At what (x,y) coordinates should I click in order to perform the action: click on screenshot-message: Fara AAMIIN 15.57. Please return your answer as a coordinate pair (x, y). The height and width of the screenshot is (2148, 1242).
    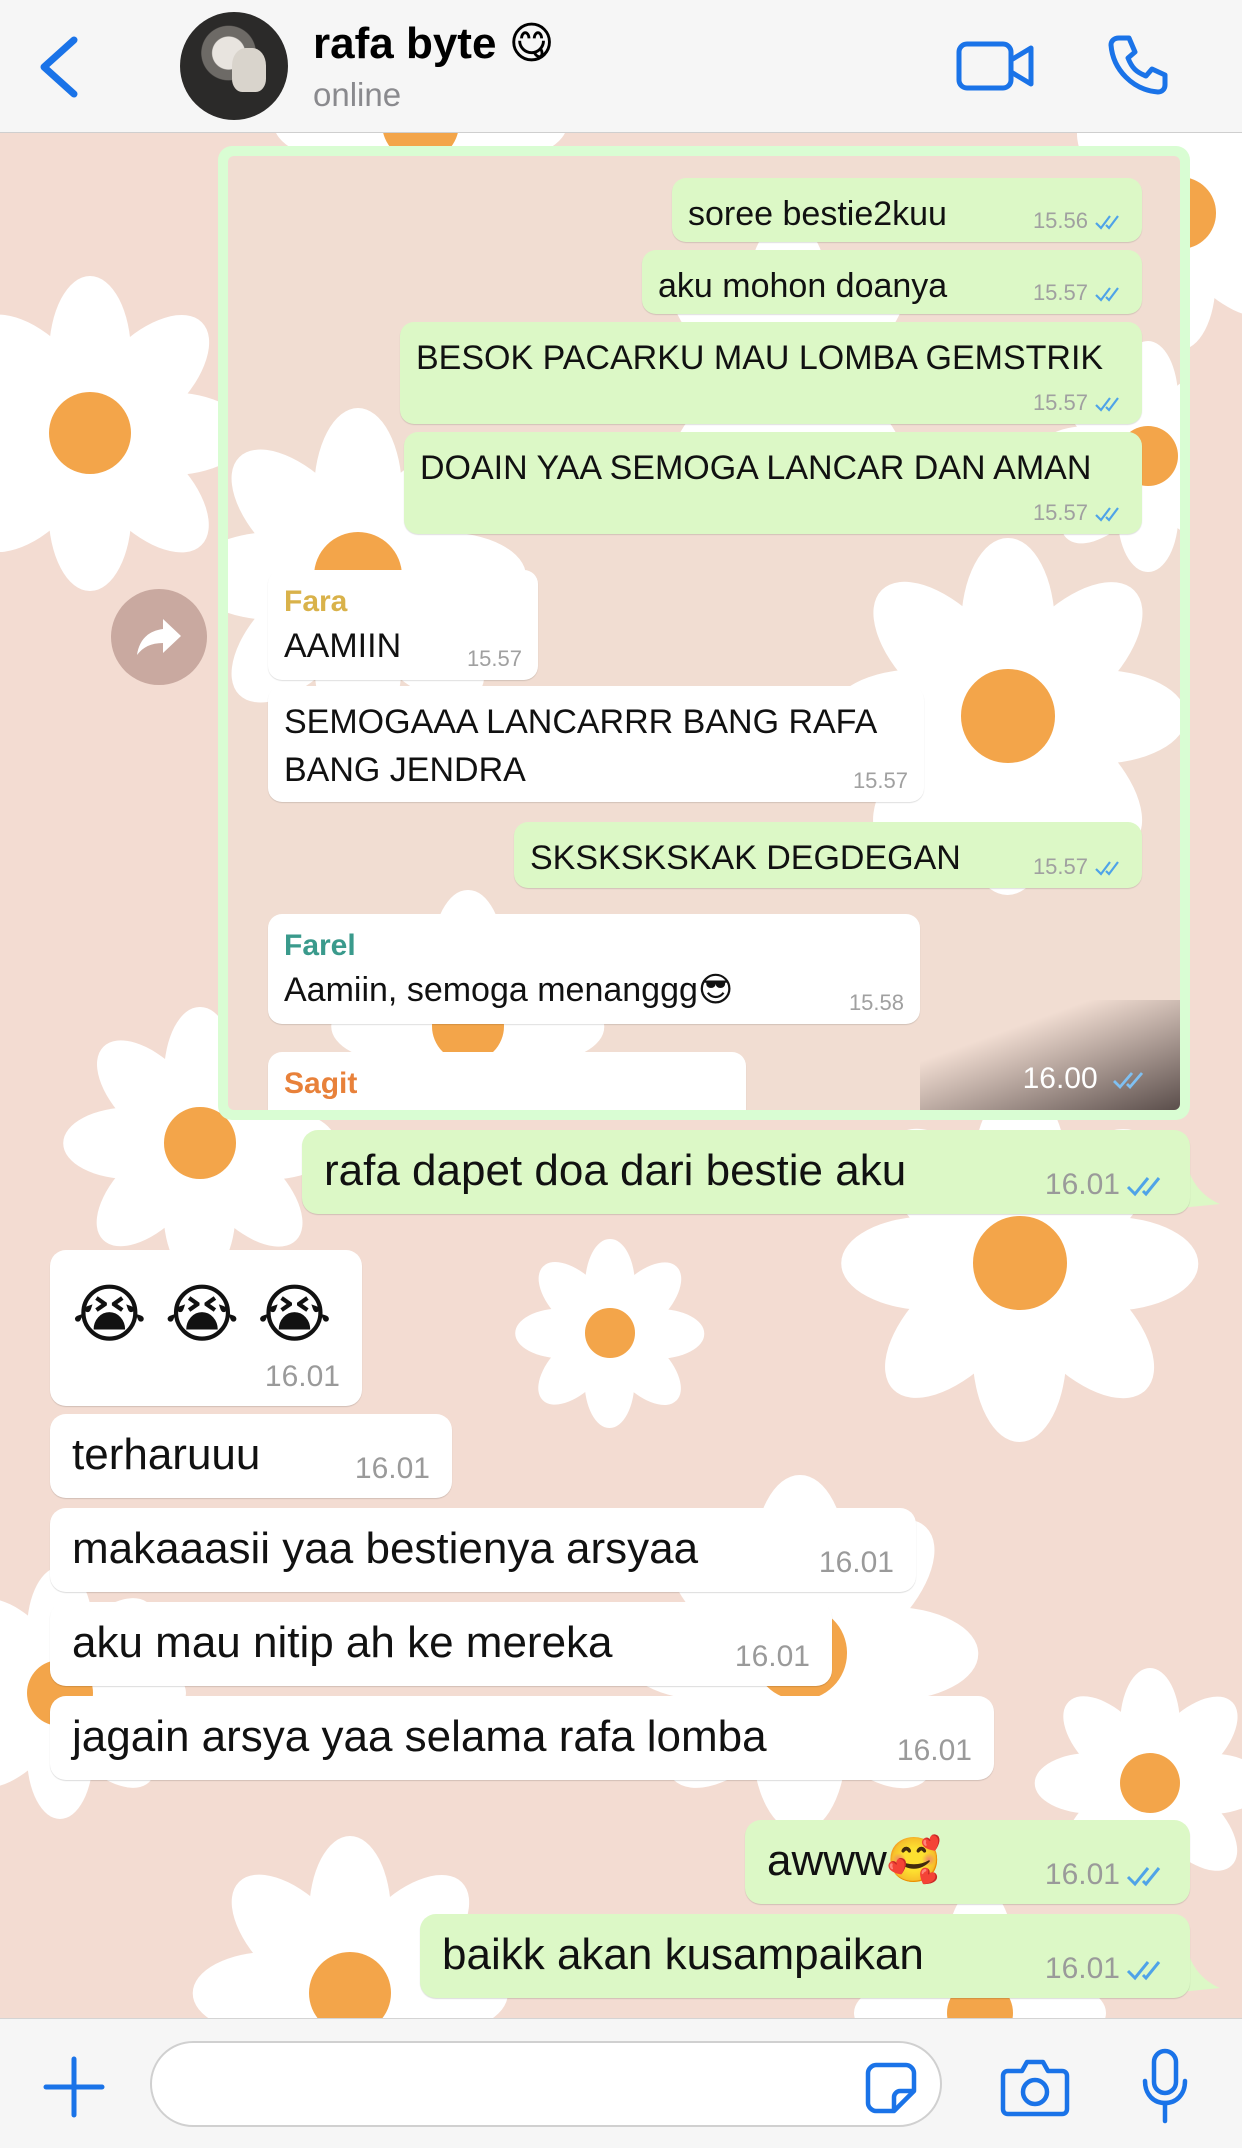
    Looking at the image, I should click on (403, 625).